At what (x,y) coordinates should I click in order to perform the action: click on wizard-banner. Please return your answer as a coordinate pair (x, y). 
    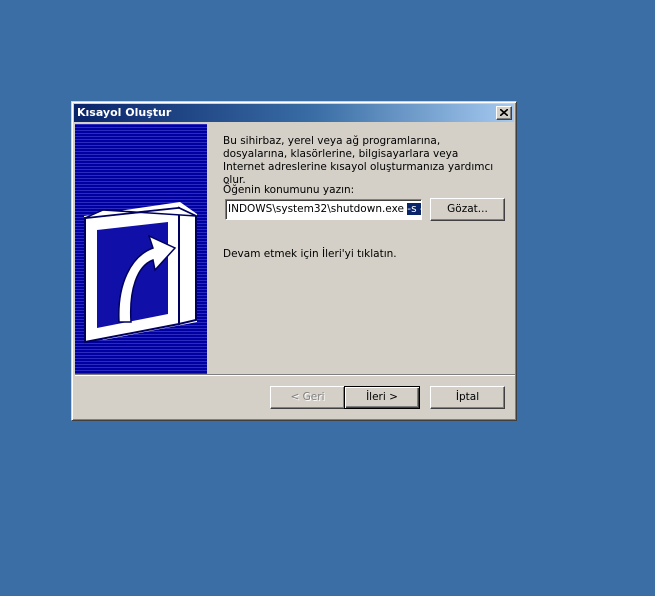
    Looking at the image, I should click on (141, 249).